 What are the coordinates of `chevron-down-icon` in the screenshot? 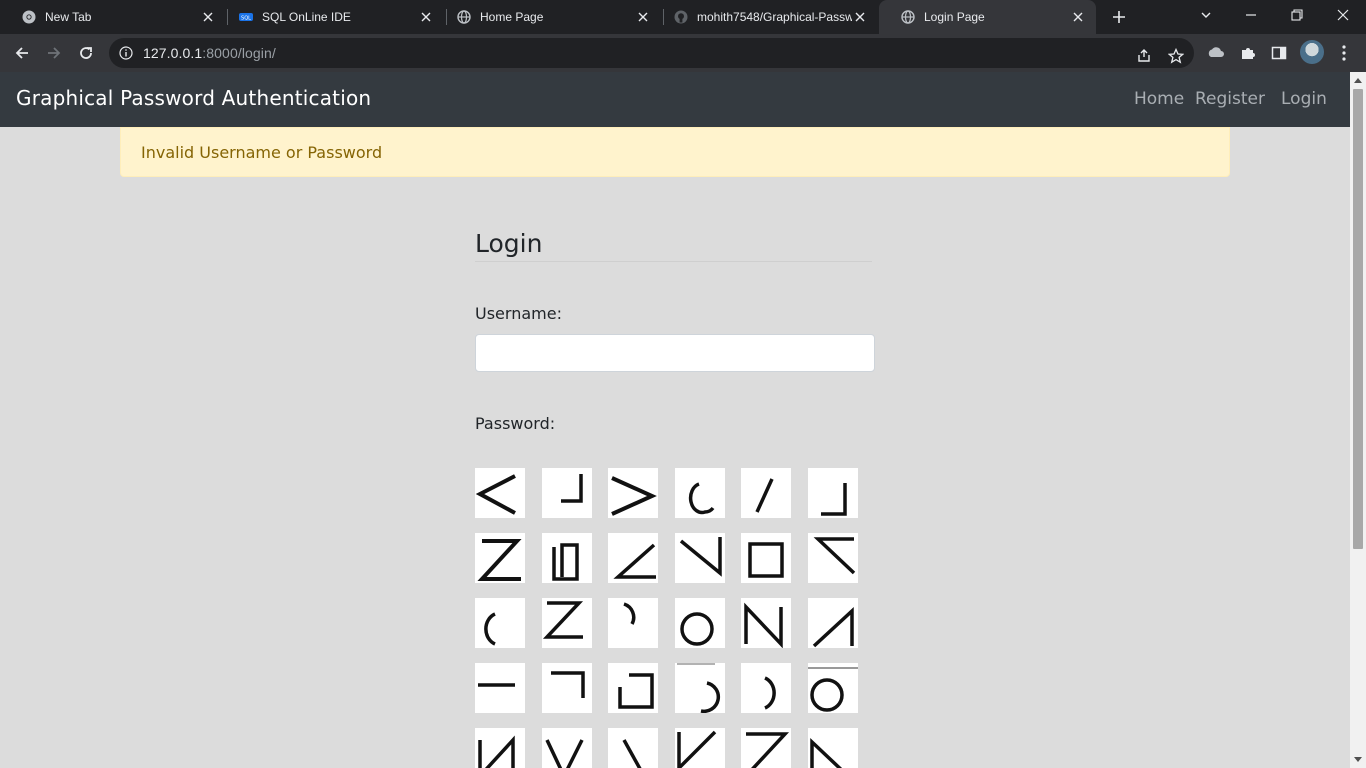 It's located at (1206, 15).